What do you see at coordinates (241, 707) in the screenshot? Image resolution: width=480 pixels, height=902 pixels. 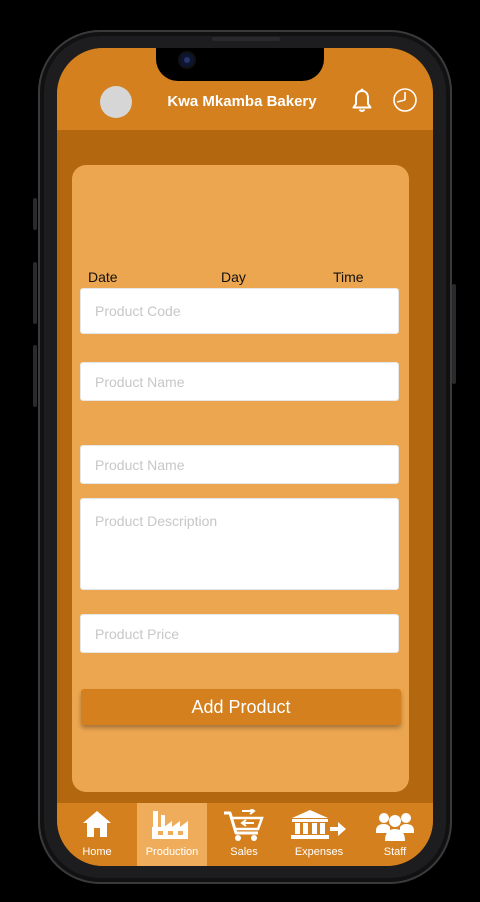 I see `add-product-button: Add Product` at bounding box center [241, 707].